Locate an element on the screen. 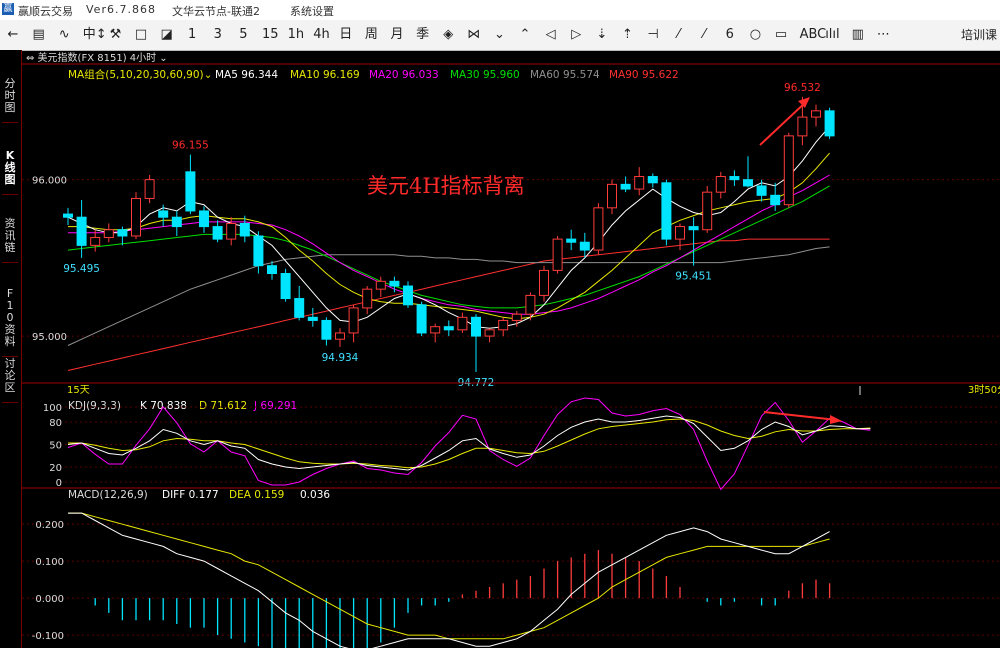  toolbar-period-3m-button: 3 is located at coordinates (218, 35).